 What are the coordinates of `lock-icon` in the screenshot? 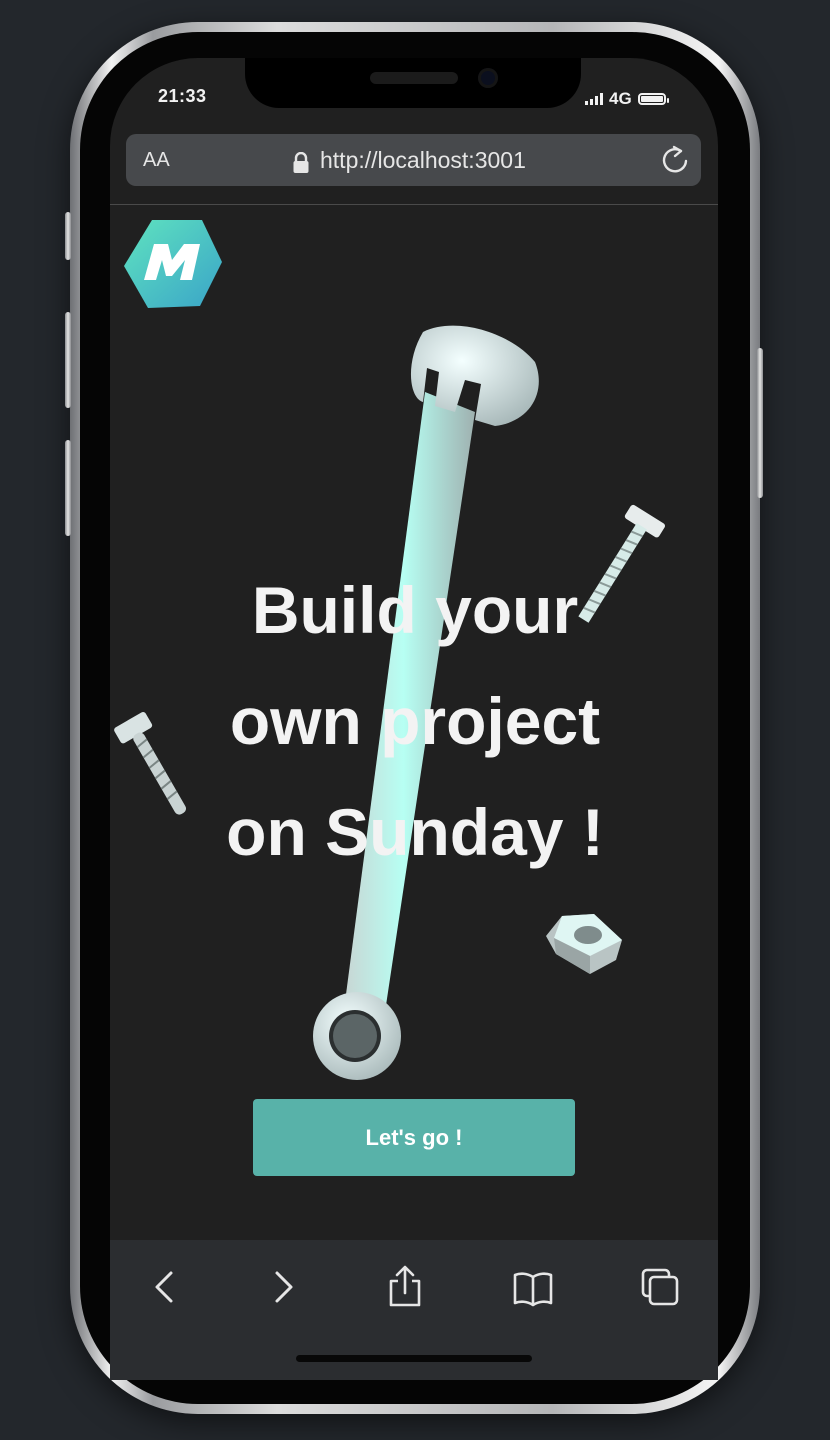 It's located at (301, 162).